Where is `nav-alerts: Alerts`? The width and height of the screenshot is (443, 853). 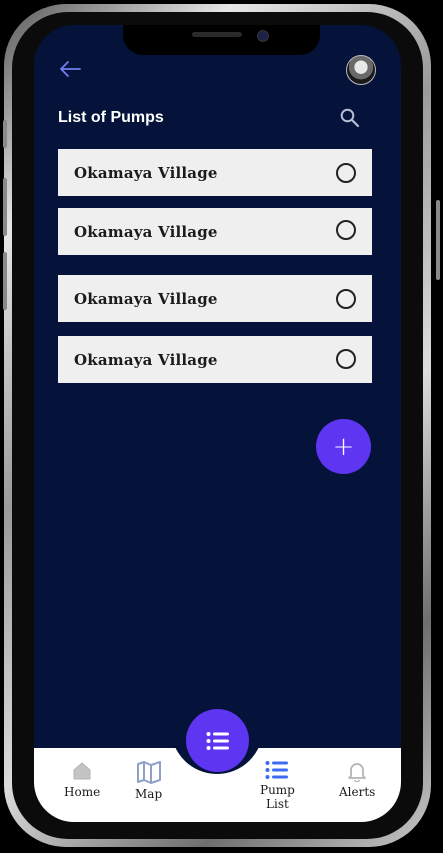
nav-alerts: Alerts is located at coordinates (357, 779).